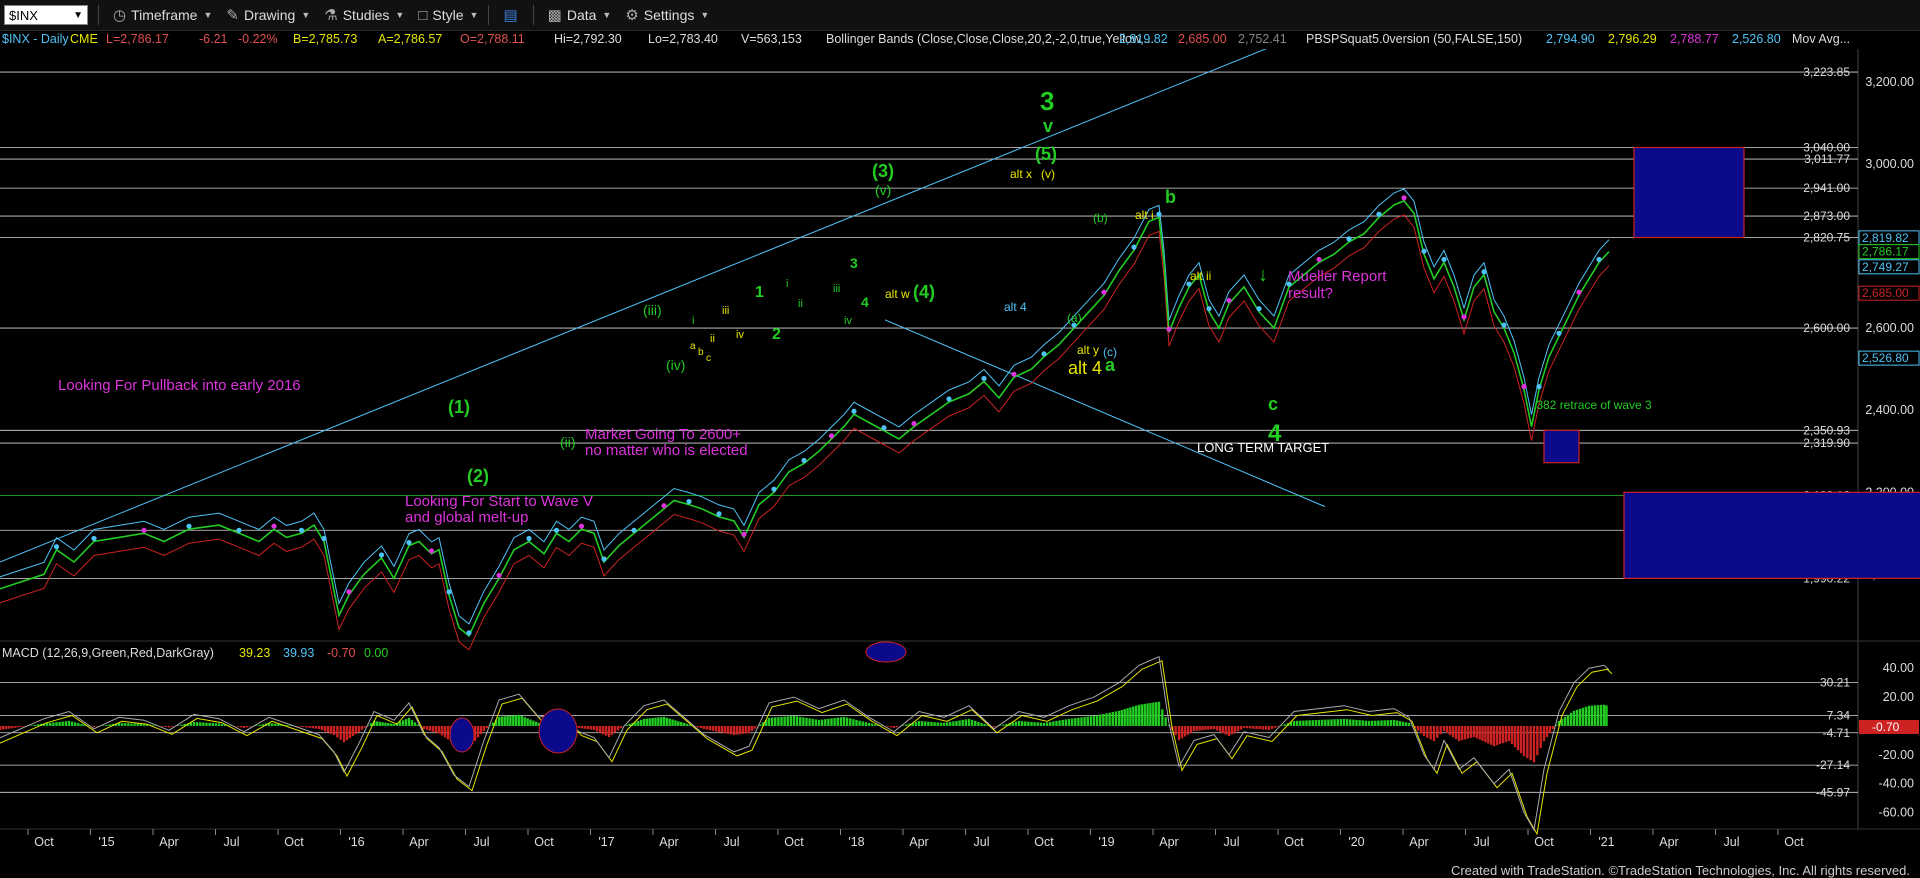  I want to click on wave-iv-label: (iv), so click(675, 365).